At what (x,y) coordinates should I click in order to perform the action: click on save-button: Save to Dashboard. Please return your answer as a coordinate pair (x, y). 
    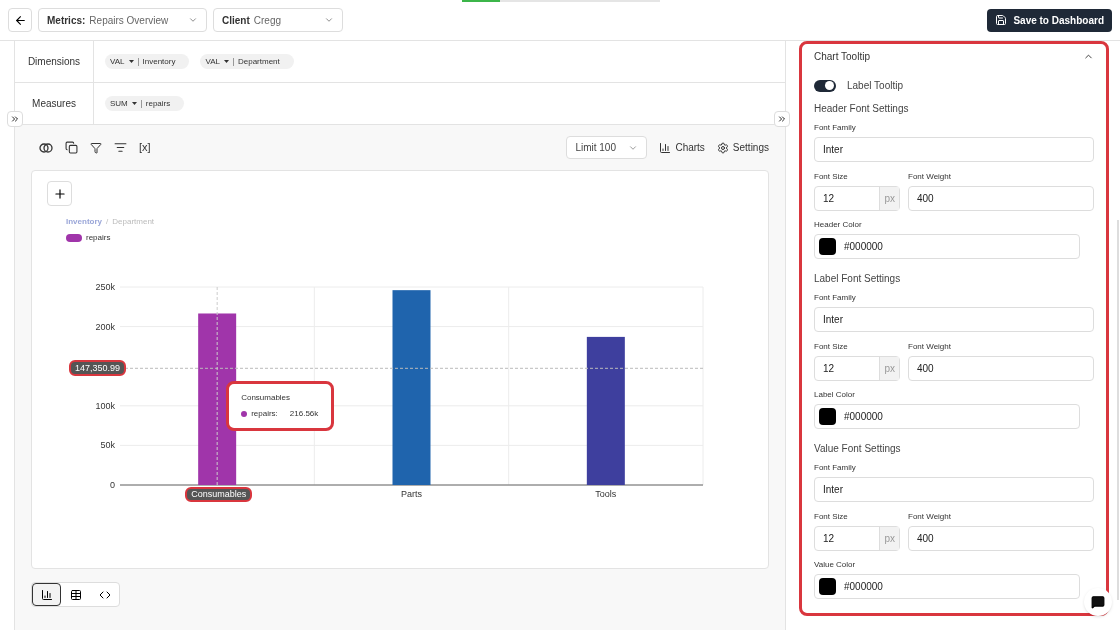
    Looking at the image, I should click on (1049, 20).